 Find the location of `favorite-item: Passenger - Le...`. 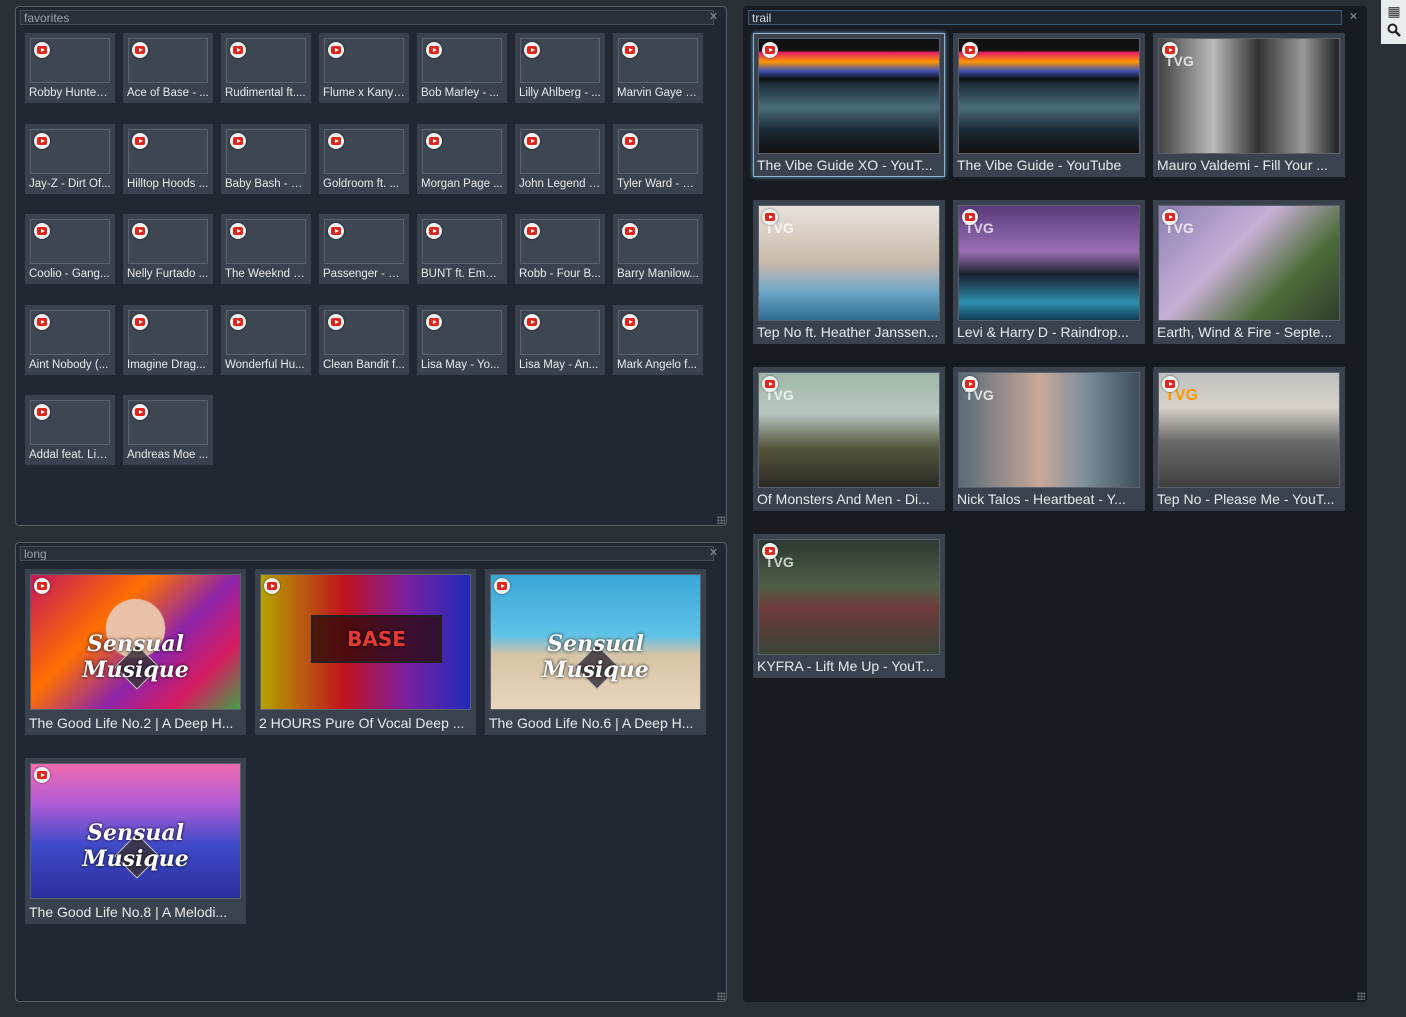

favorite-item: Passenger - Le... is located at coordinates (364, 249).